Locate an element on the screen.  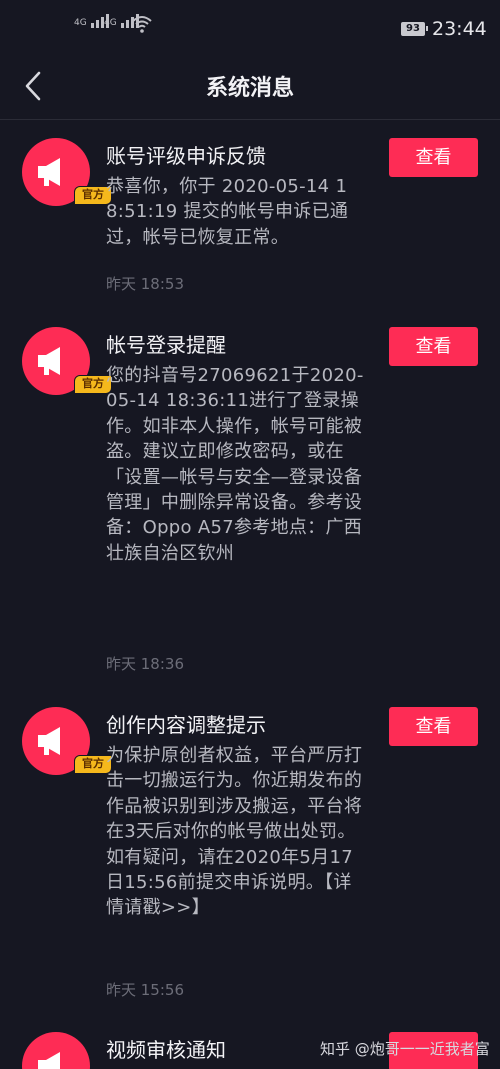
wifi-icon is located at coordinates (142, 26).